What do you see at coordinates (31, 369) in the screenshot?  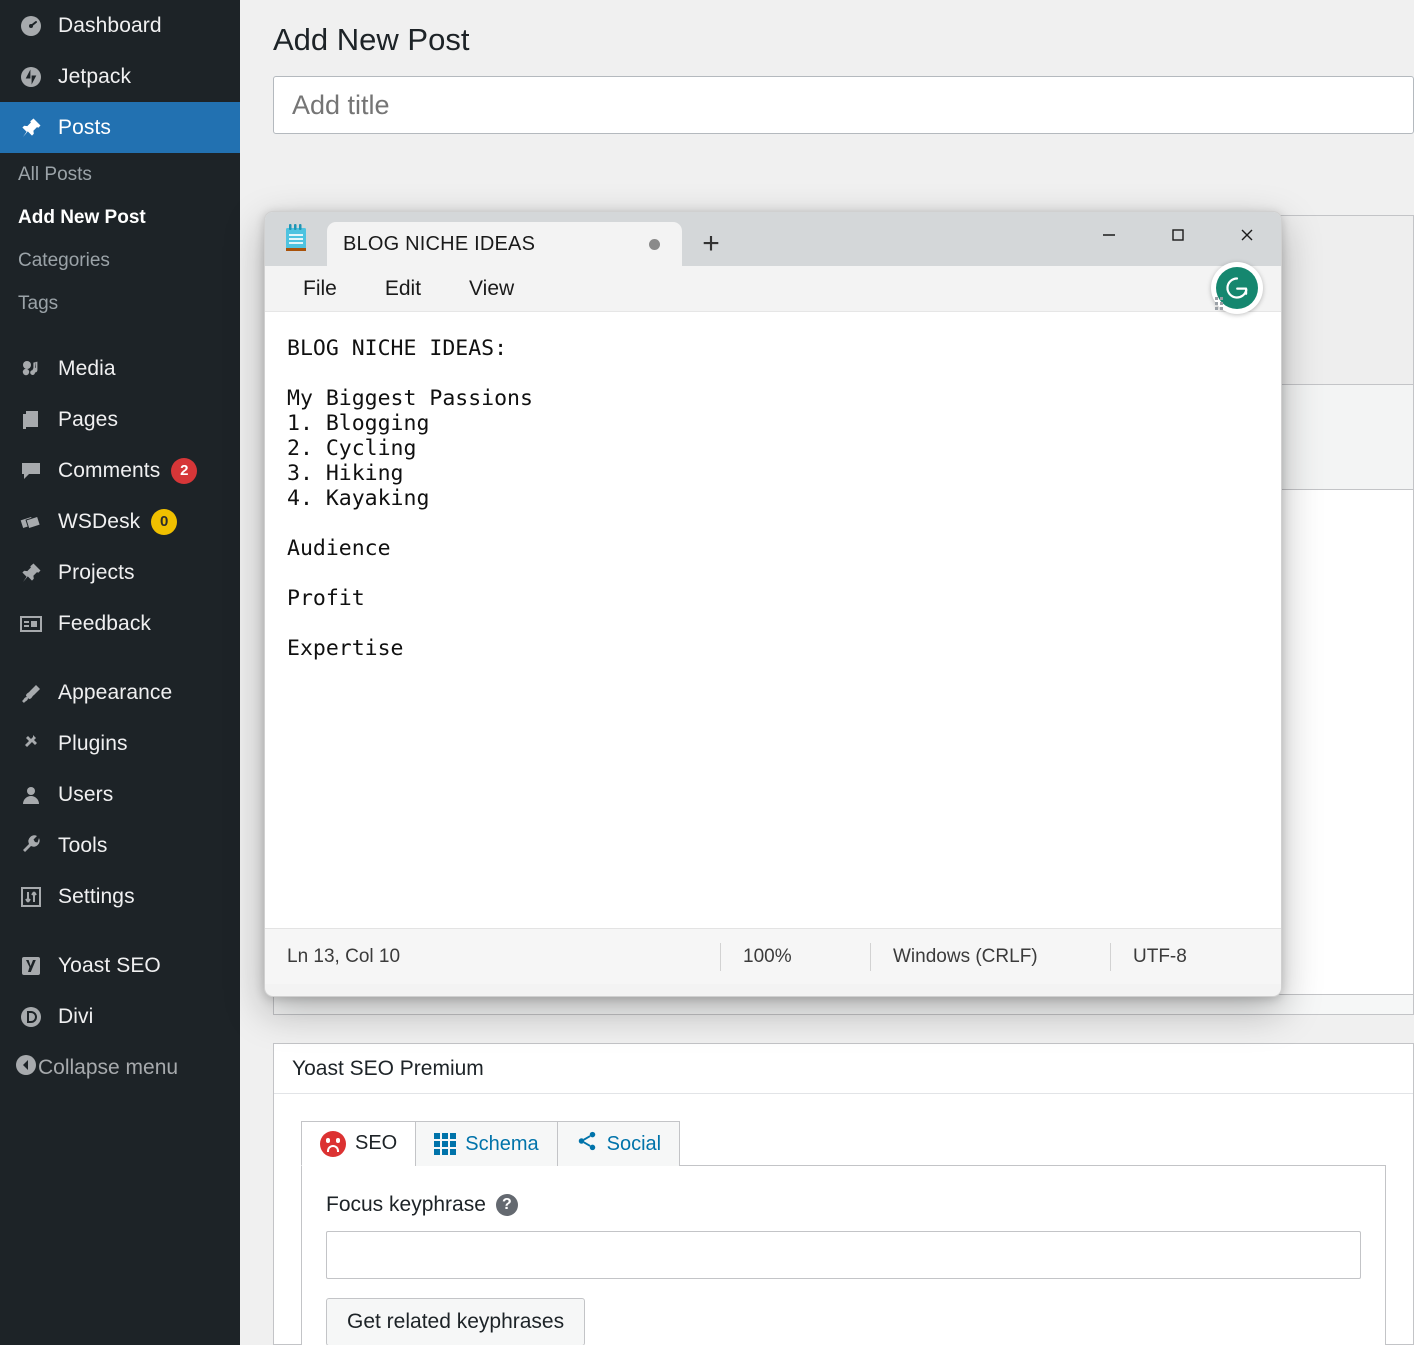 I see `media-icon` at bounding box center [31, 369].